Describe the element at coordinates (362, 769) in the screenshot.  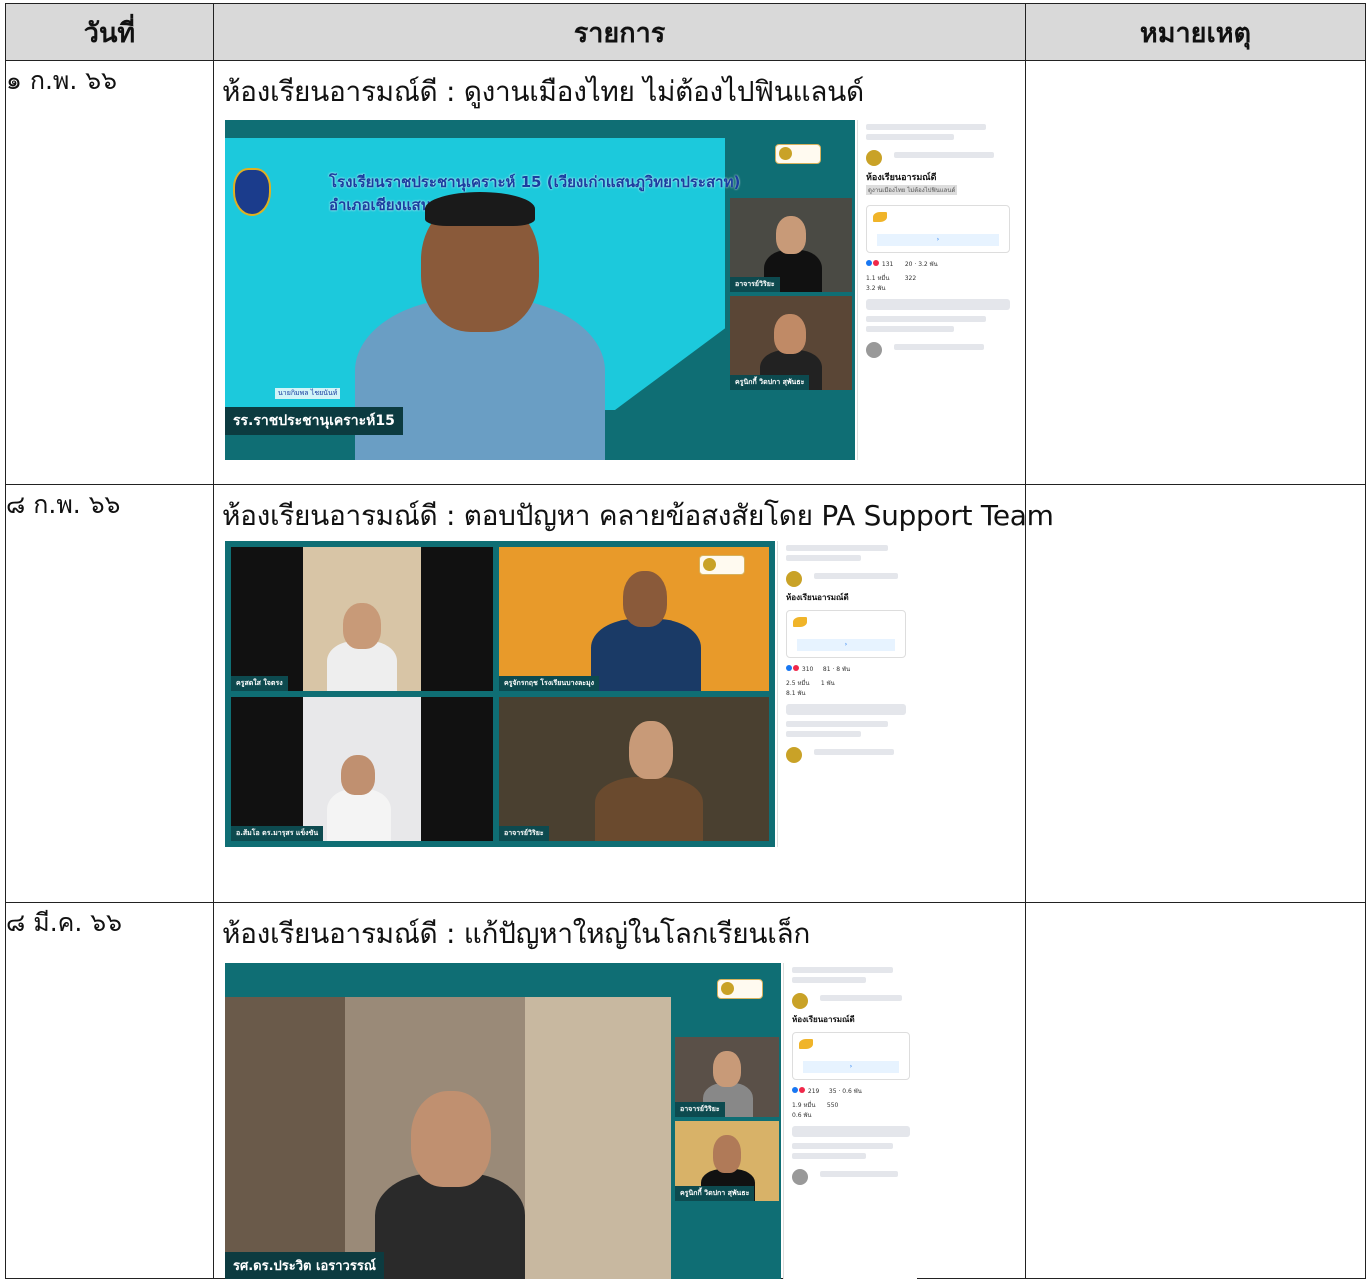
I see `participant-tile-3: อ.ส้มโอ ดร.มารุสร แข็งขัน` at that location.